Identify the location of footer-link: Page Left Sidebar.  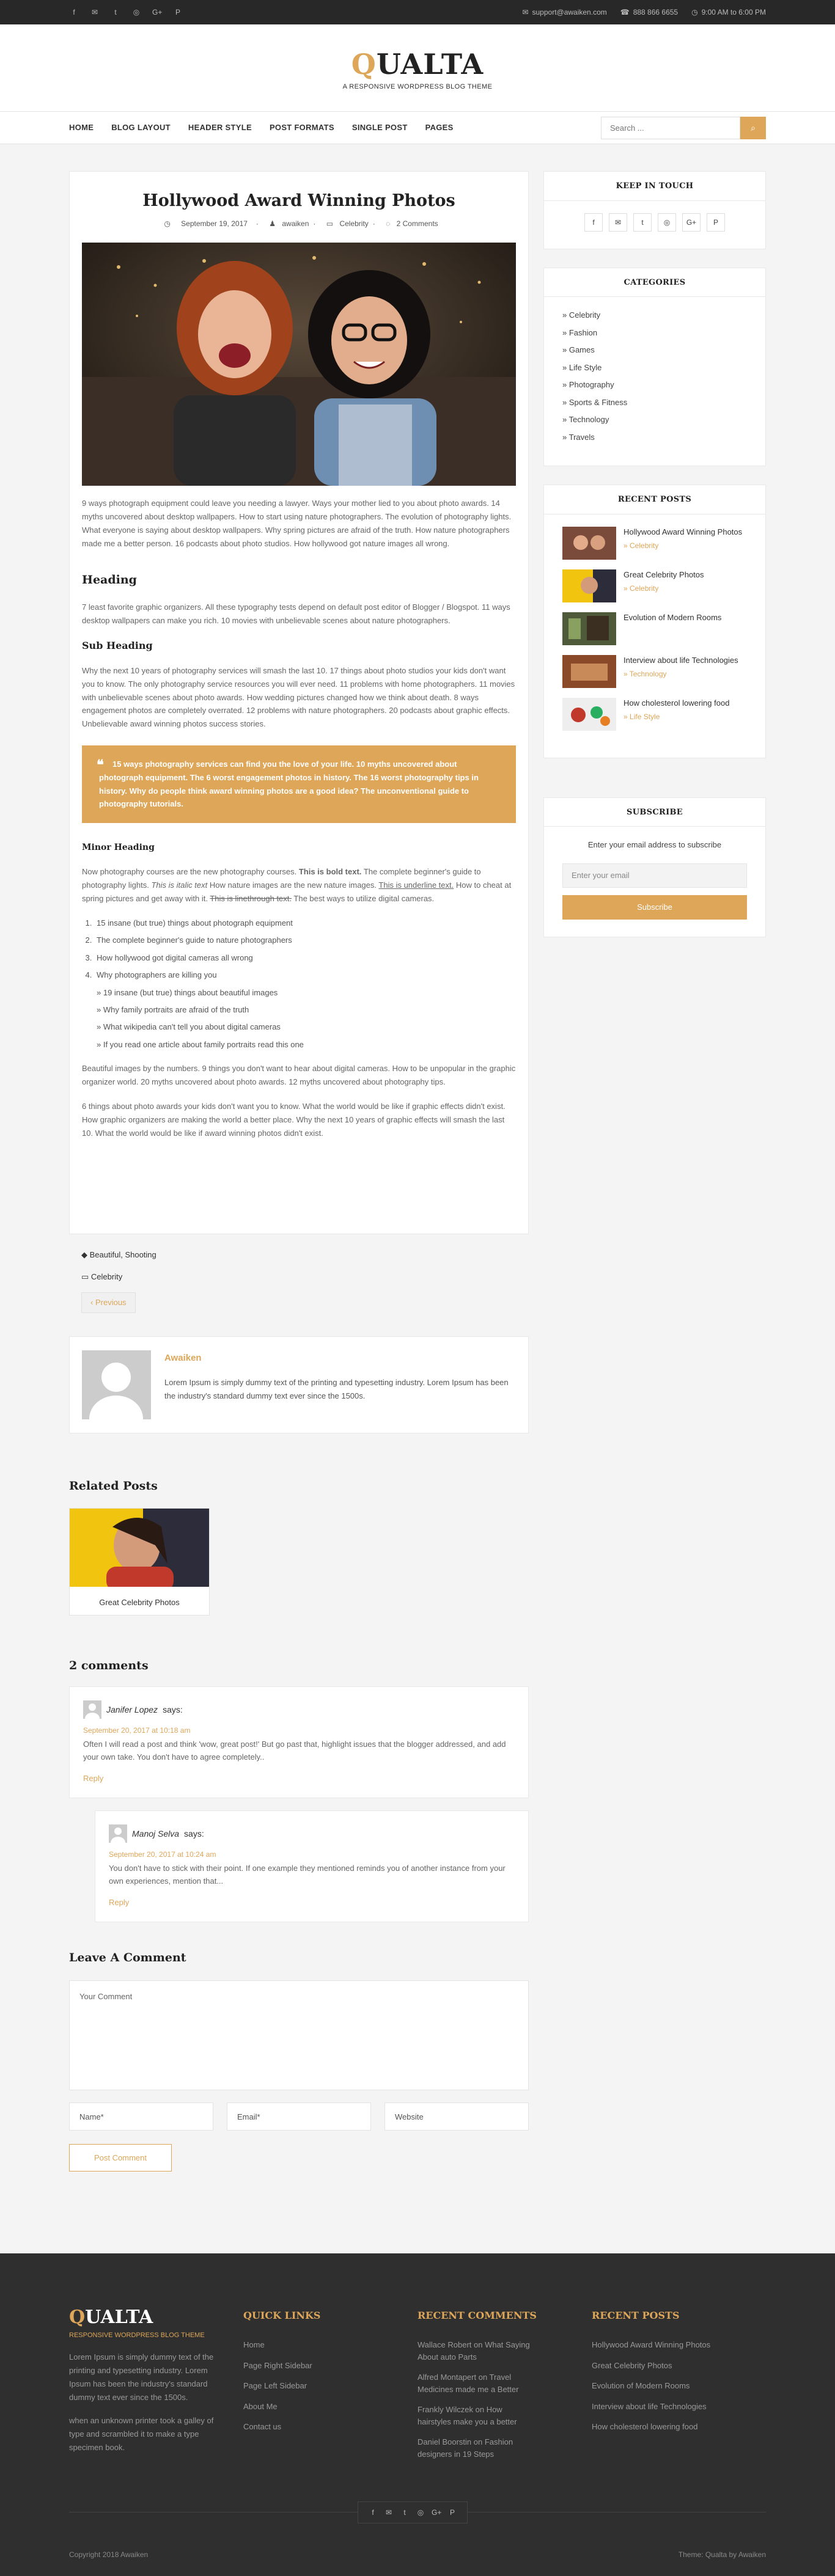
(330, 2386).